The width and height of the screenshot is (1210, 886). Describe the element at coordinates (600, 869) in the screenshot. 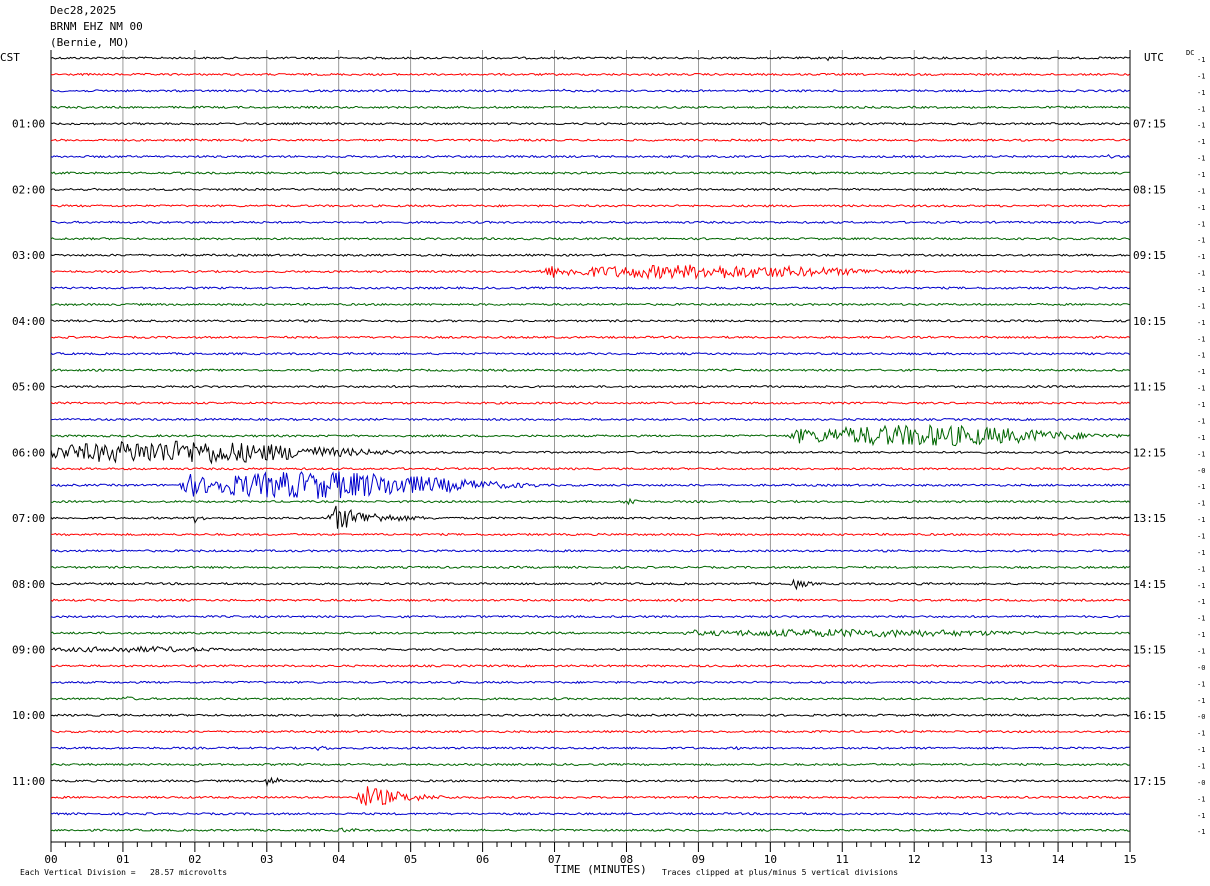

I see `x-axis-label: TIME (MINUTES)` at that location.